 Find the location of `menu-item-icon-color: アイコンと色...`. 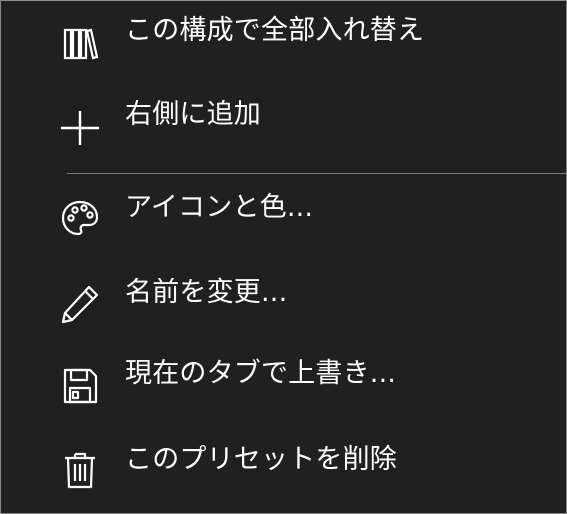

menu-item-icon-color: アイコンと色... is located at coordinates (283, 216).